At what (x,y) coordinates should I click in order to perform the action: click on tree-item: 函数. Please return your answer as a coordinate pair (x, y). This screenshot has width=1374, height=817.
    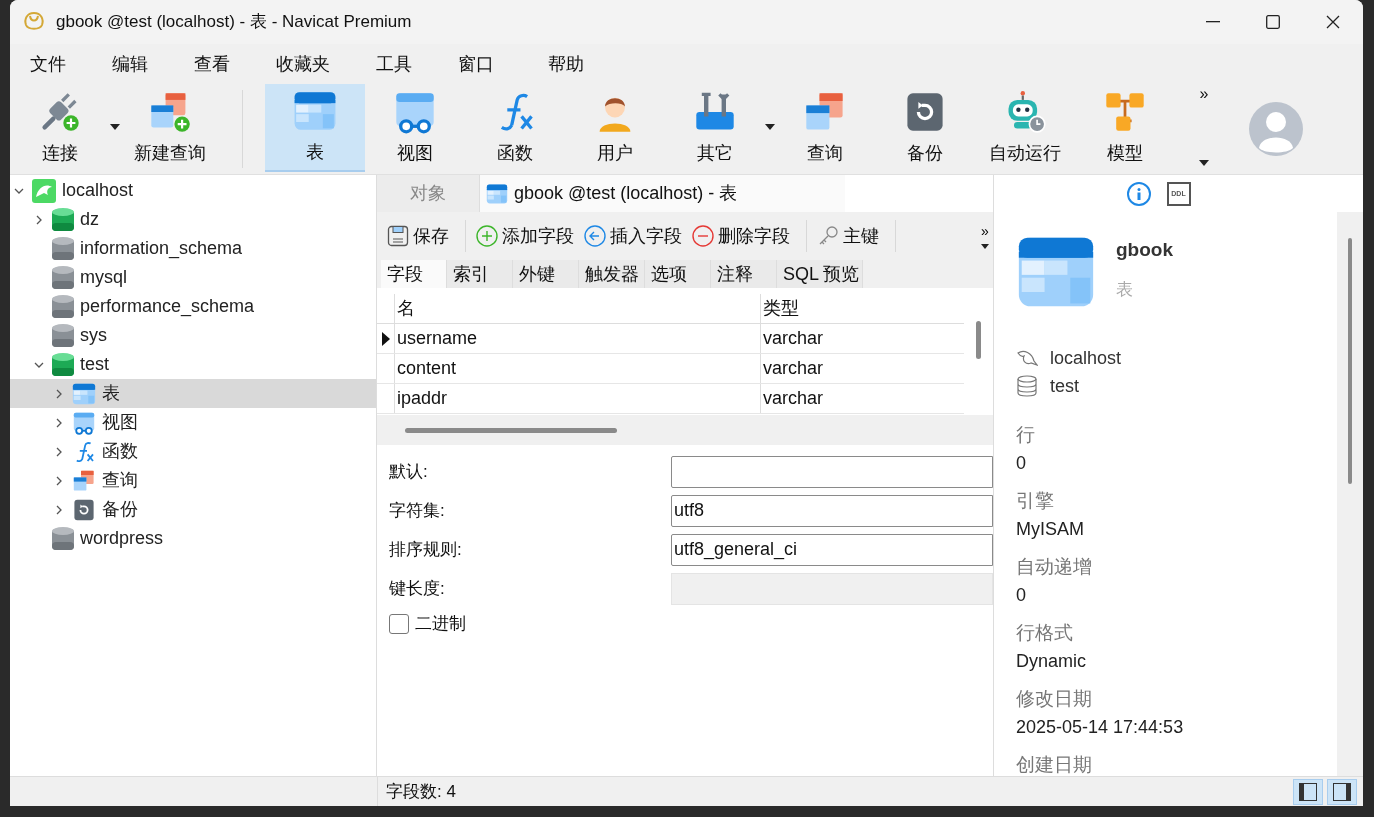
    Looking at the image, I should click on (193, 451).